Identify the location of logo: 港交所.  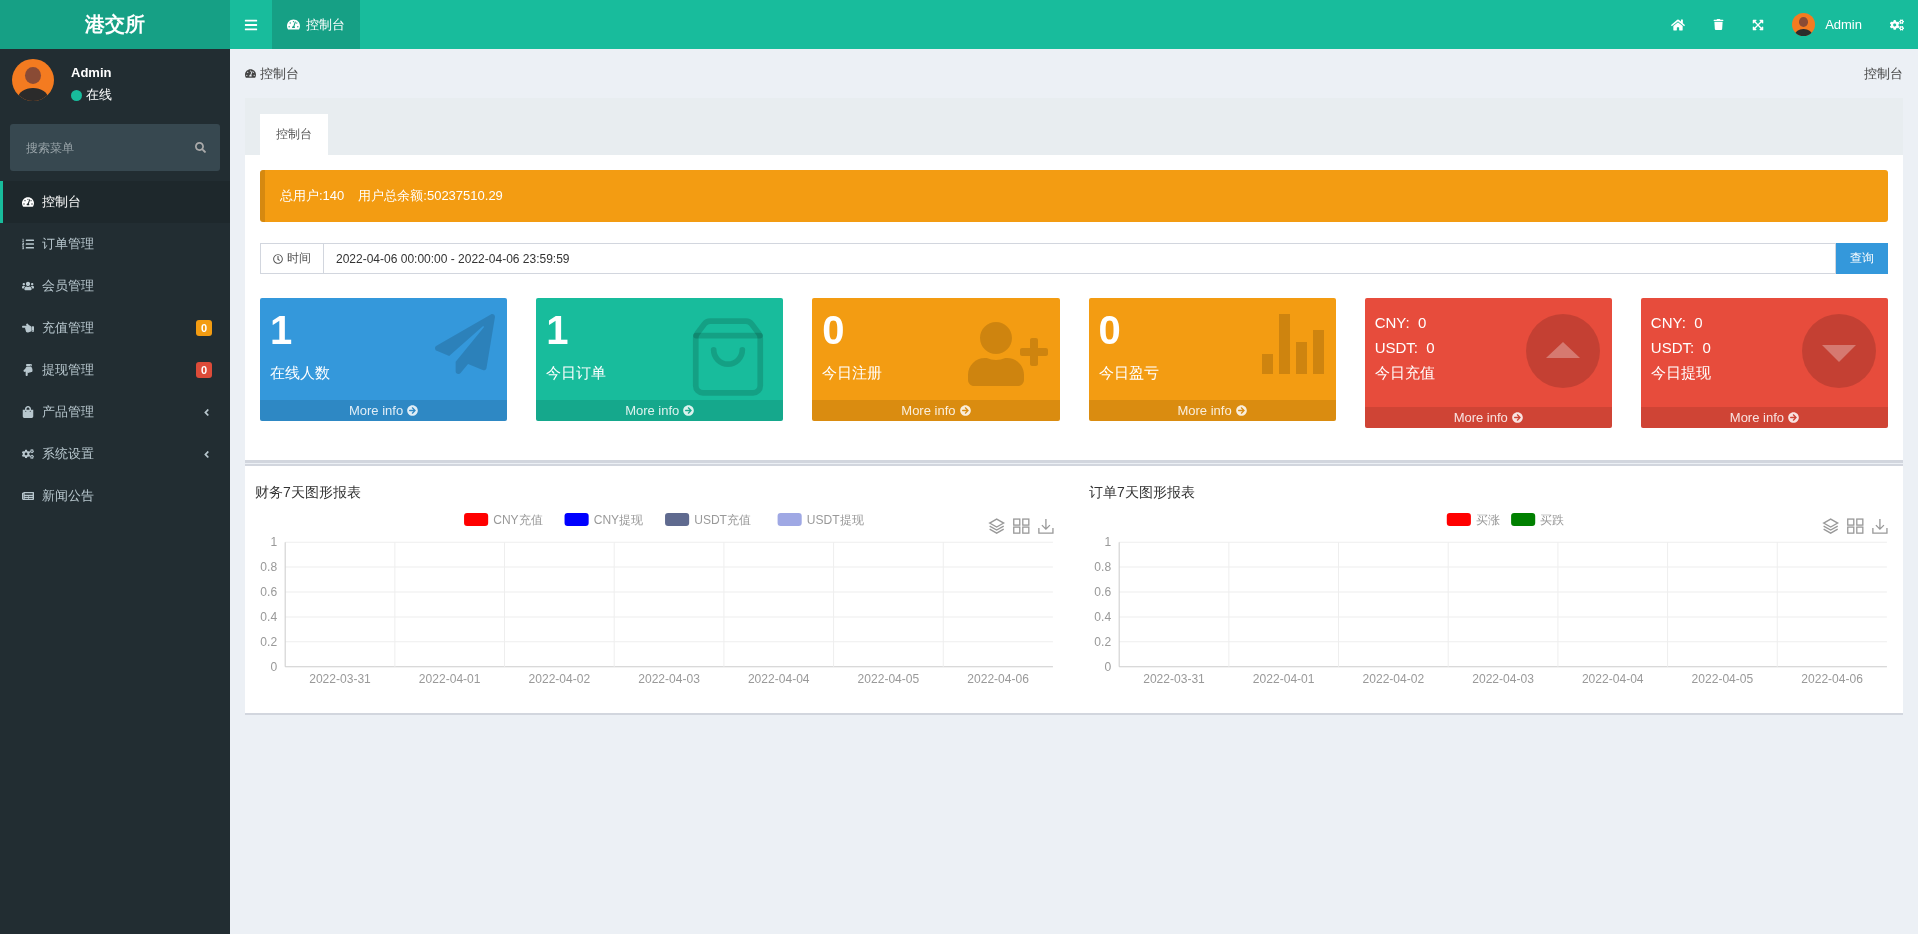
(115, 24).